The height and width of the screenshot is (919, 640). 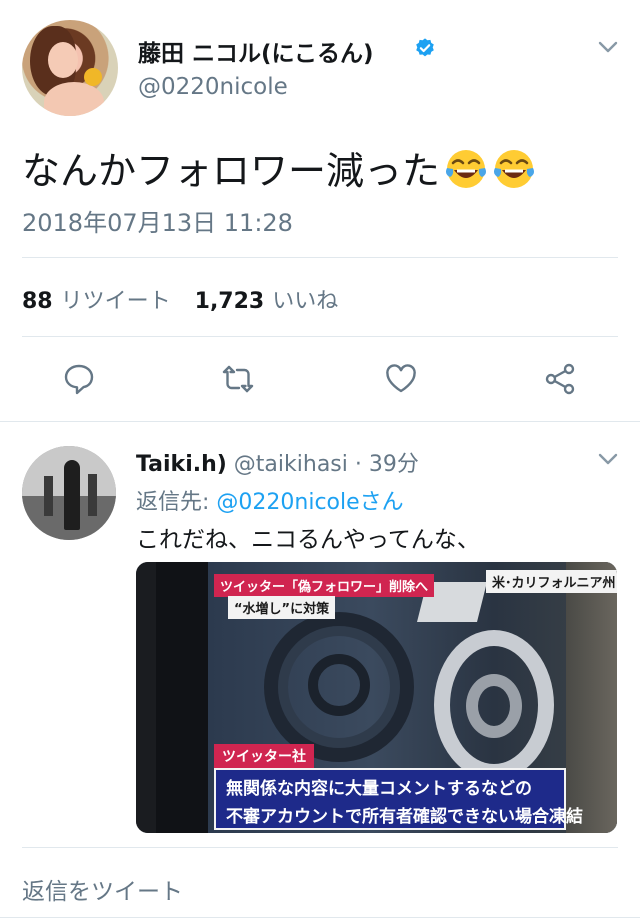 What do you see at coordinates (401, 379) in the screenshot?
I see `like-icon` at bounding box center [401, 379].